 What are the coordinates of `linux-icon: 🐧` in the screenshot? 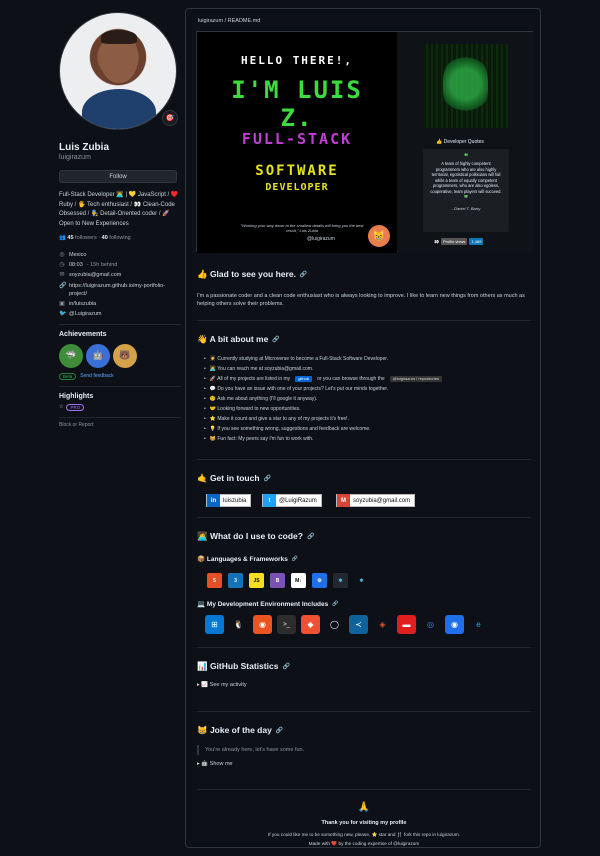 It's located at (238, 624).